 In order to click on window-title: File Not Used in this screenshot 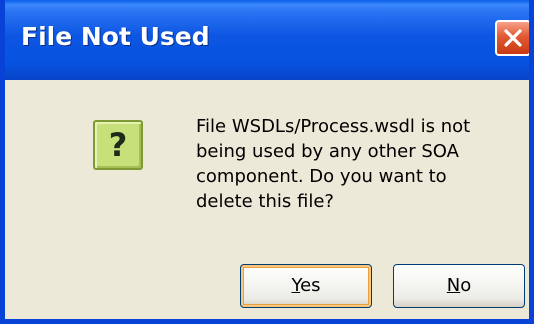, I will do `click(115, 36)`.